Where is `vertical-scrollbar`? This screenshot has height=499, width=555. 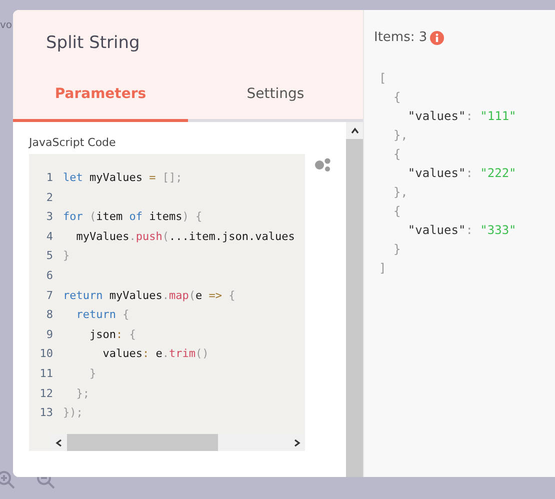 vertical-scrollbar is located at coordinates (354, 299).